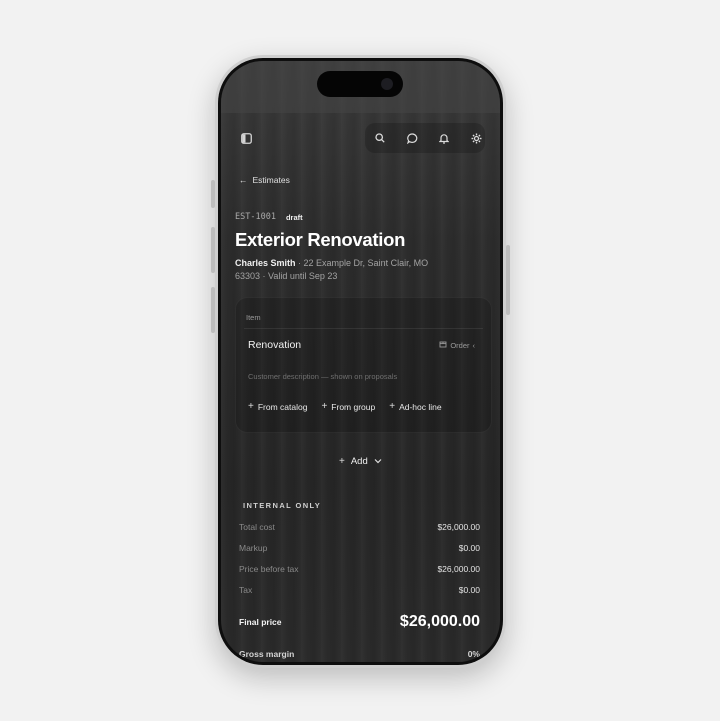 Image resolution: width=720 pixels, height=721 pixels. Describe the element at coordinates (274, 345) in the screenshot. I see `item-name-field: Renovation` at that location.